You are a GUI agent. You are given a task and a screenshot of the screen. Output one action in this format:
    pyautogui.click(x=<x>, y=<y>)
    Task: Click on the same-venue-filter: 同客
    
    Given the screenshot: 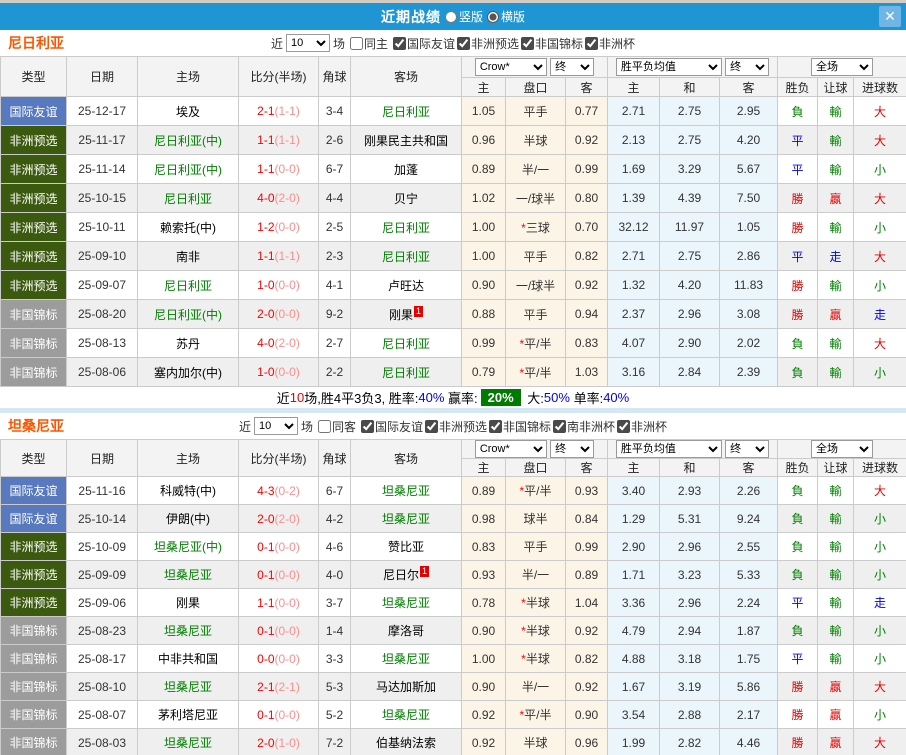 What is the action you would take?
    pyautogui.click(x=336, y=426)
    